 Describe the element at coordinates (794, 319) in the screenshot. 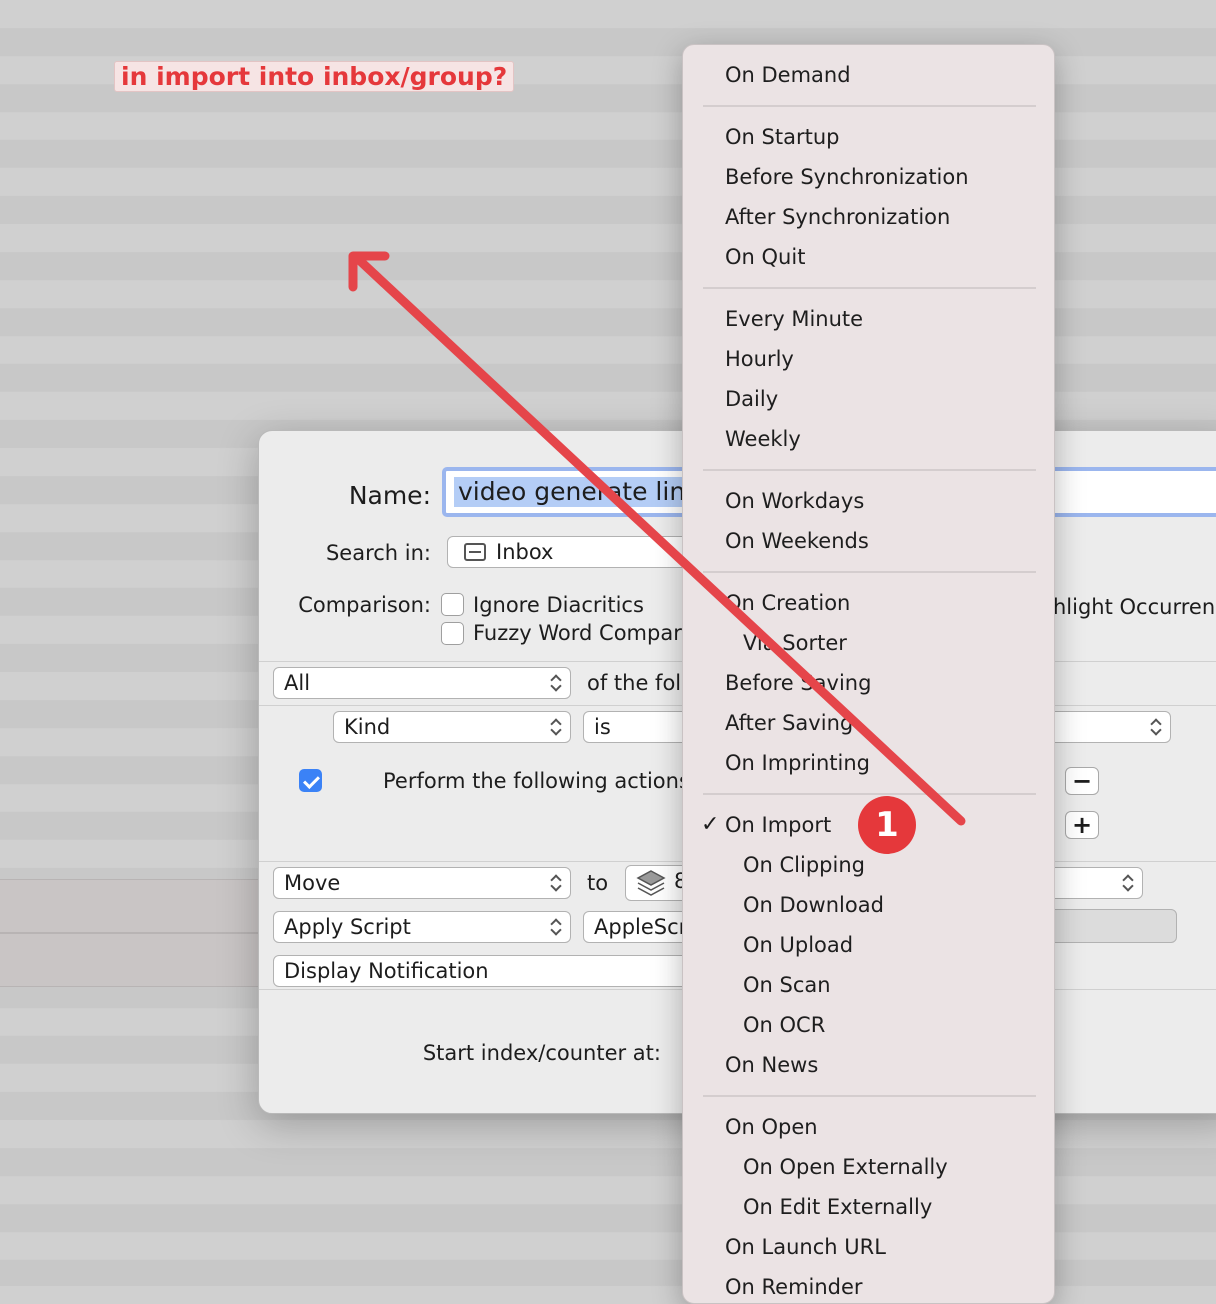

I see `menu-item: Every Minute` at that location.